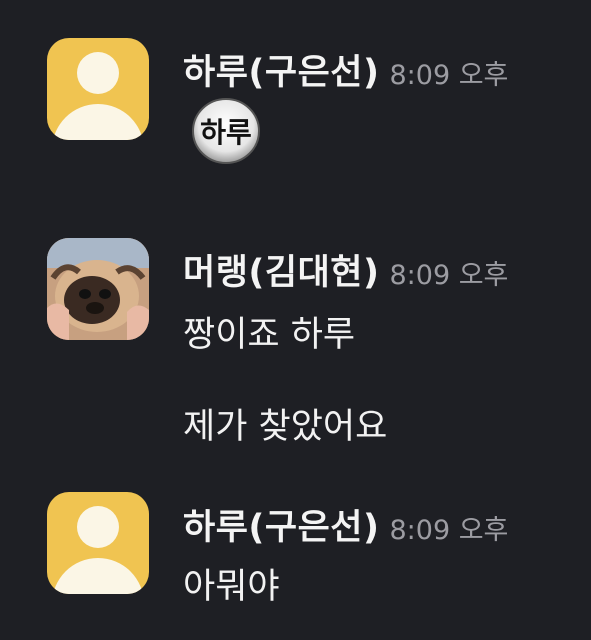  I want to click on default-avatar, so click(98, 543).